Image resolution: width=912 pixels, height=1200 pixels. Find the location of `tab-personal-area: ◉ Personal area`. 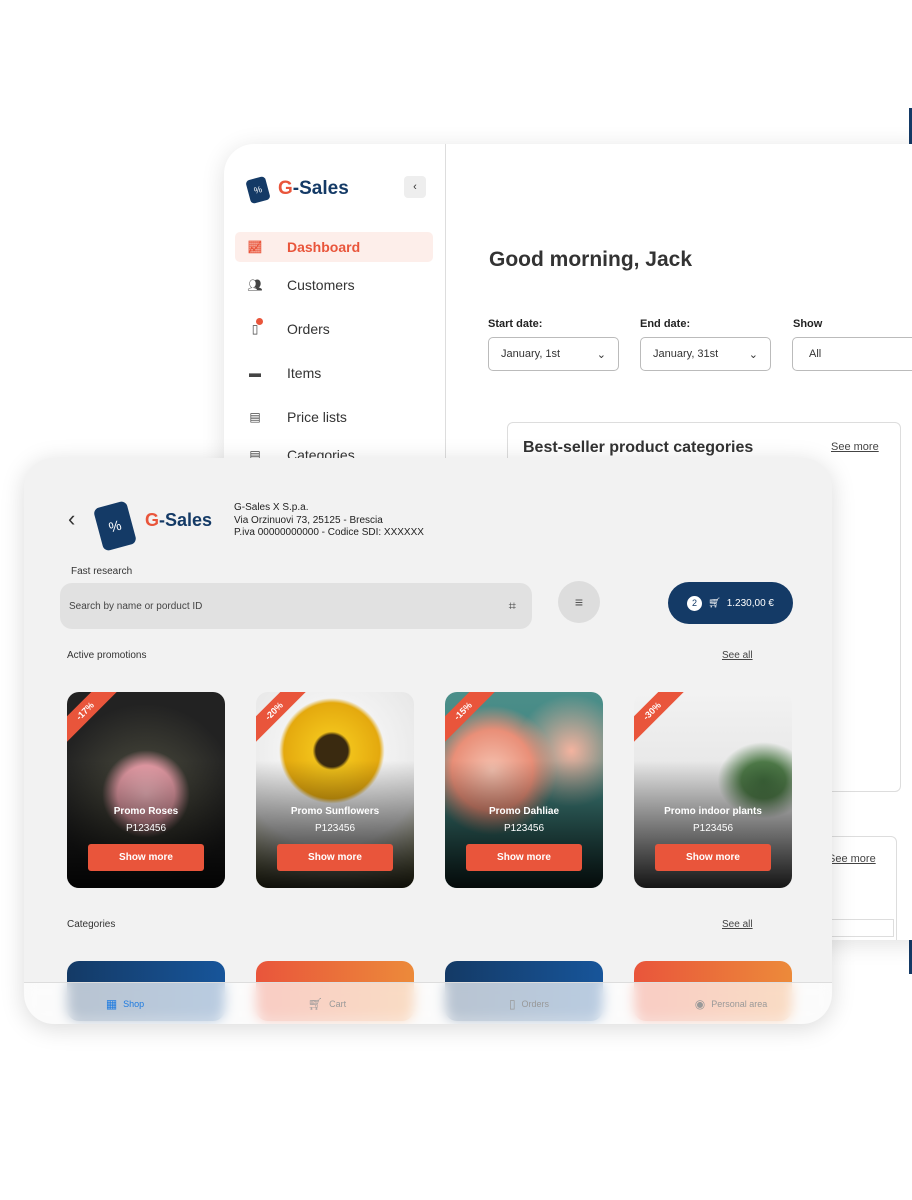

tab-personal-area: ◉ Personal area is located at coordinates (731, 1003).